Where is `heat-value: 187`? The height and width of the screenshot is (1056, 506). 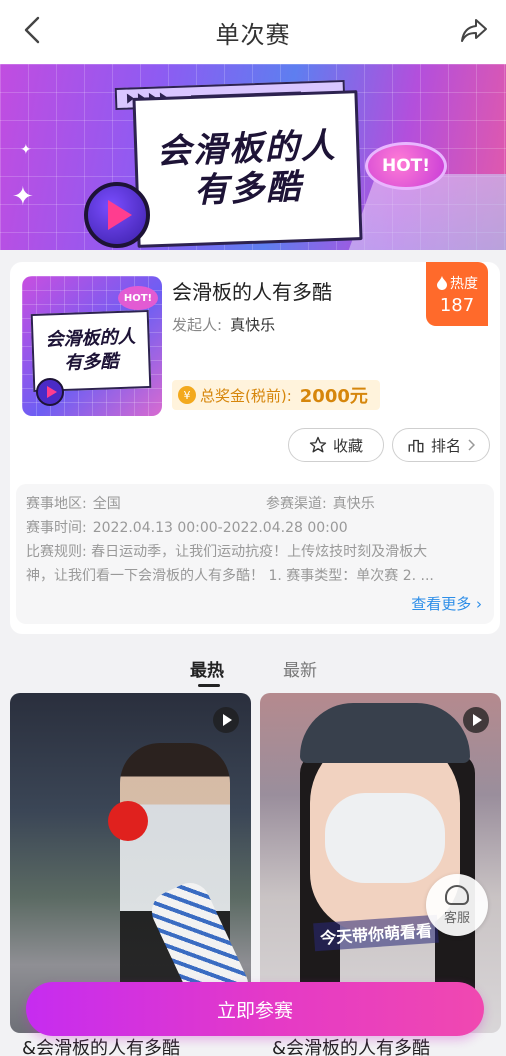 heat-value: 187 is located at coordinates (457, 305).